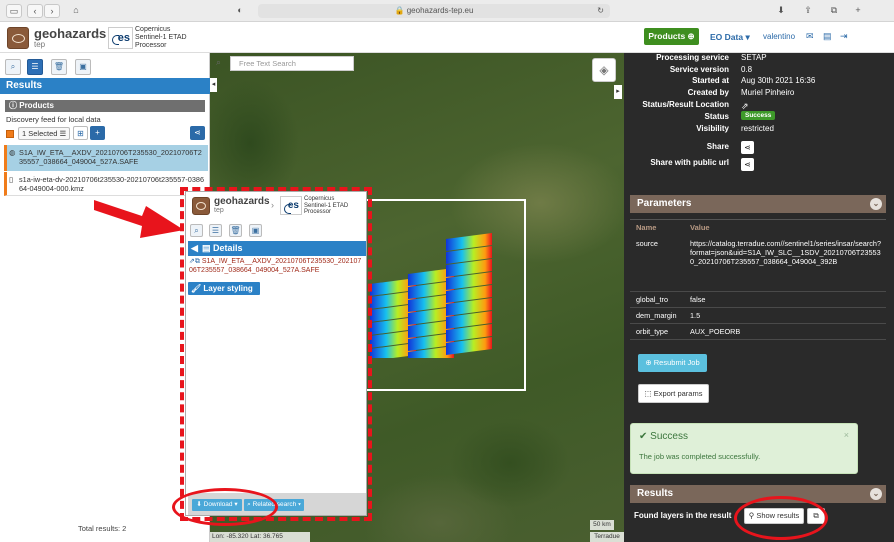 The image size is (894, 542). Describe the element at coordinates (710, 80) in the screenshot. I see `info-key: Started at` at that location.